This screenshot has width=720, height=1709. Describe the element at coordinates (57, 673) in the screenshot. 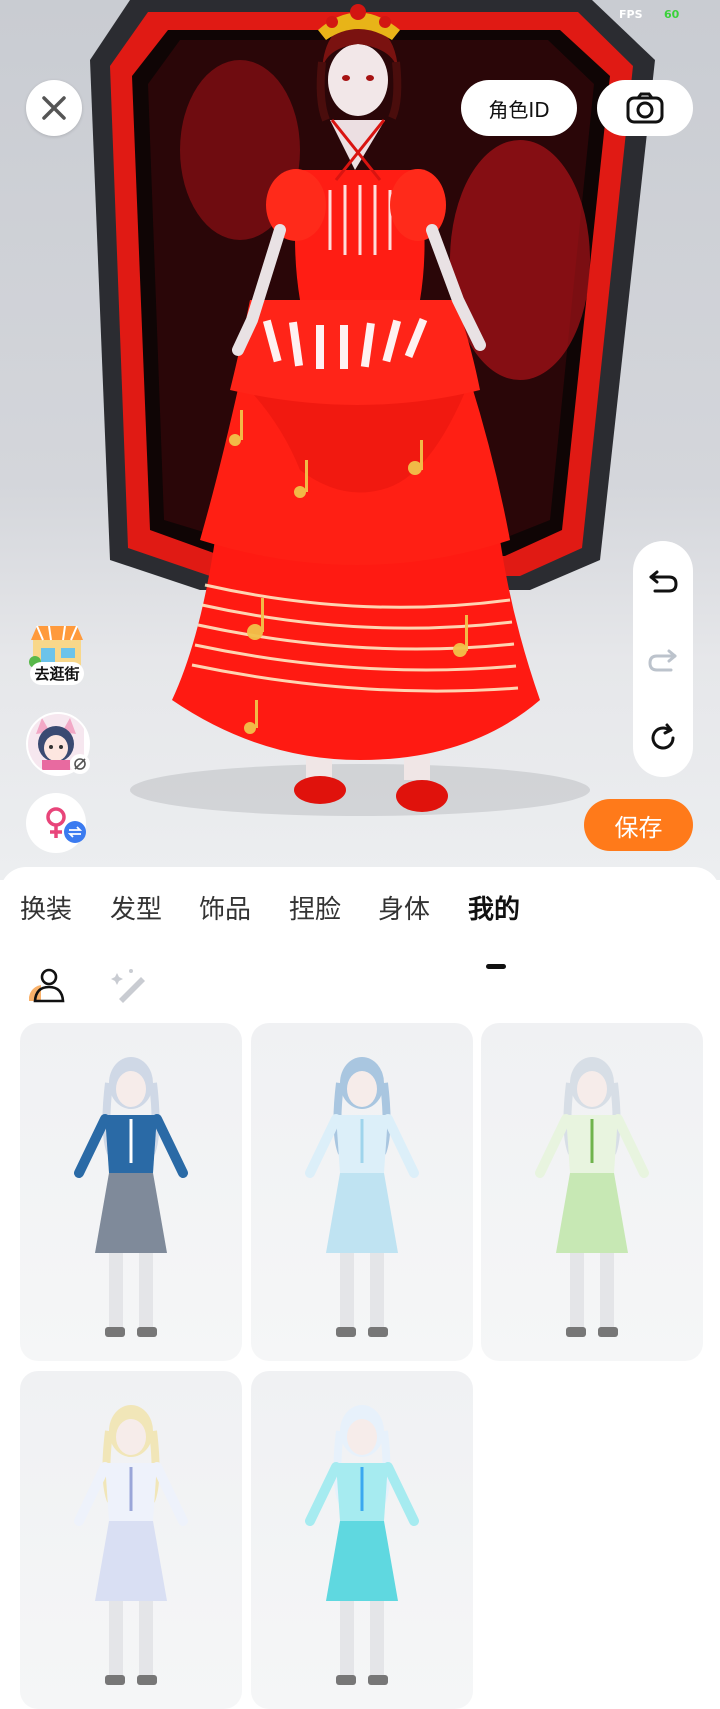

I see `go-shopping-label: 去逛街` at that location.